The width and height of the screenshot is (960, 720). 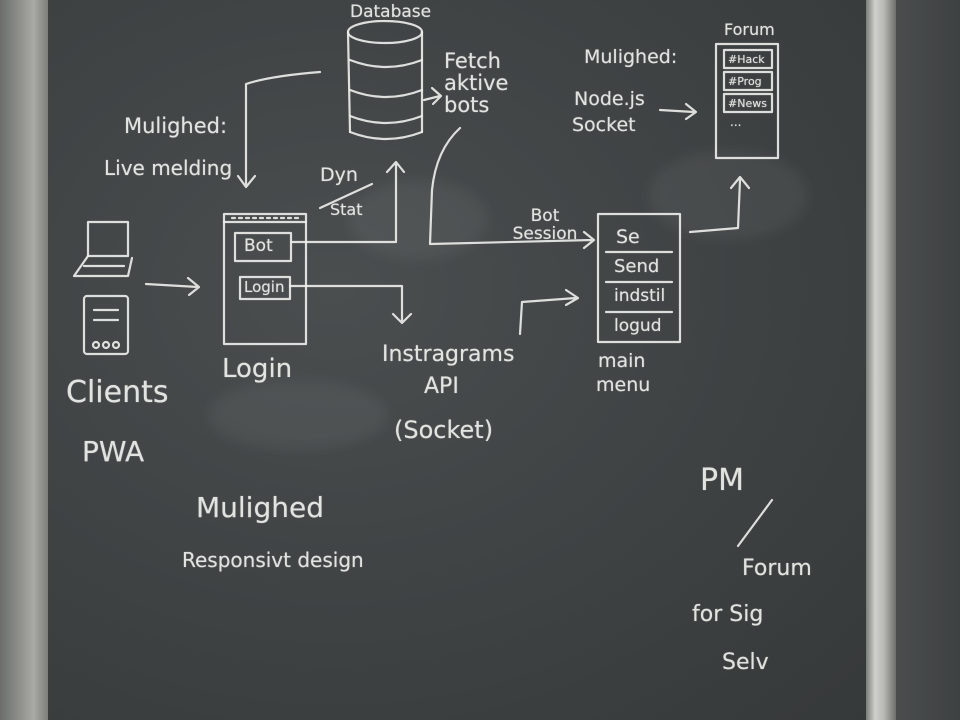 I want to click on forum-tag-prog: #Prog, so click(x=745, y=81).